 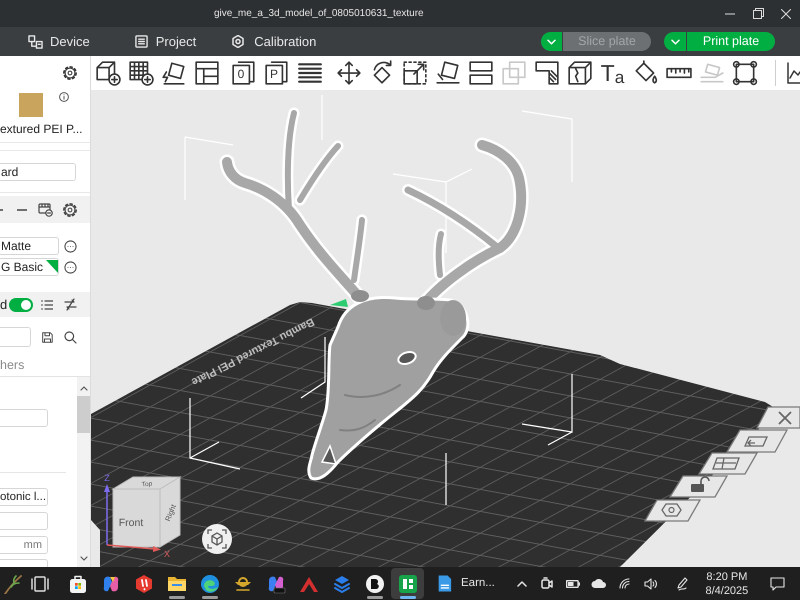 I want to click on scrollbar, so click(x=83, y=472).